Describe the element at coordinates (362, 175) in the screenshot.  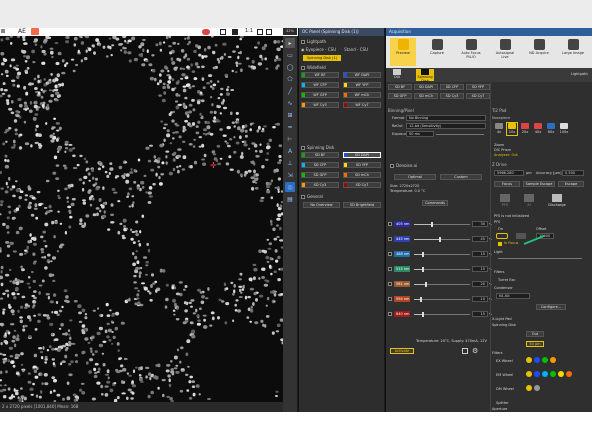
I see `filter-button: SD mCh` at that location.